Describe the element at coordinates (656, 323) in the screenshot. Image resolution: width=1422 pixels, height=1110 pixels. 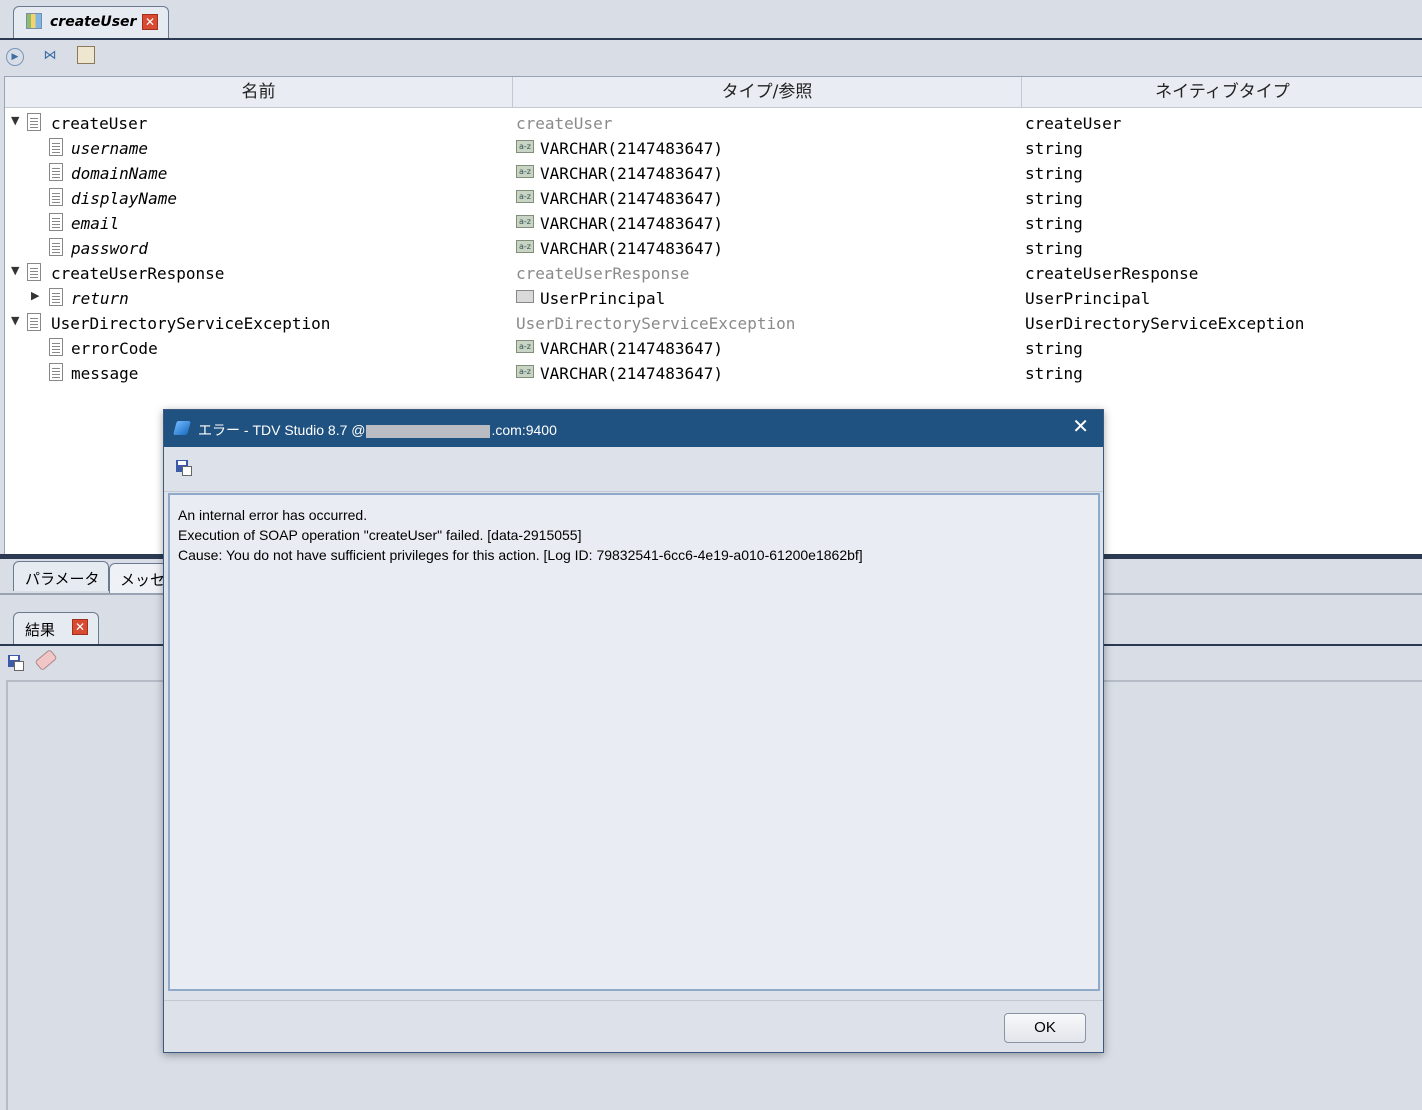
I see `row-type: UserDirectoryServiceException` at that location.